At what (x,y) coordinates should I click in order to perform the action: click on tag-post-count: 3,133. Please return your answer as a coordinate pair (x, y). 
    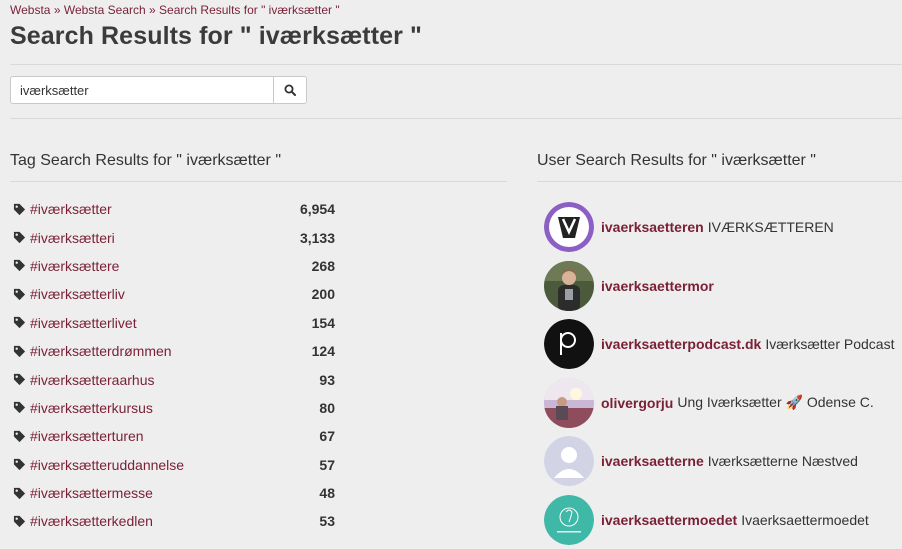
    Looking at the image, I should click on (317, 238).